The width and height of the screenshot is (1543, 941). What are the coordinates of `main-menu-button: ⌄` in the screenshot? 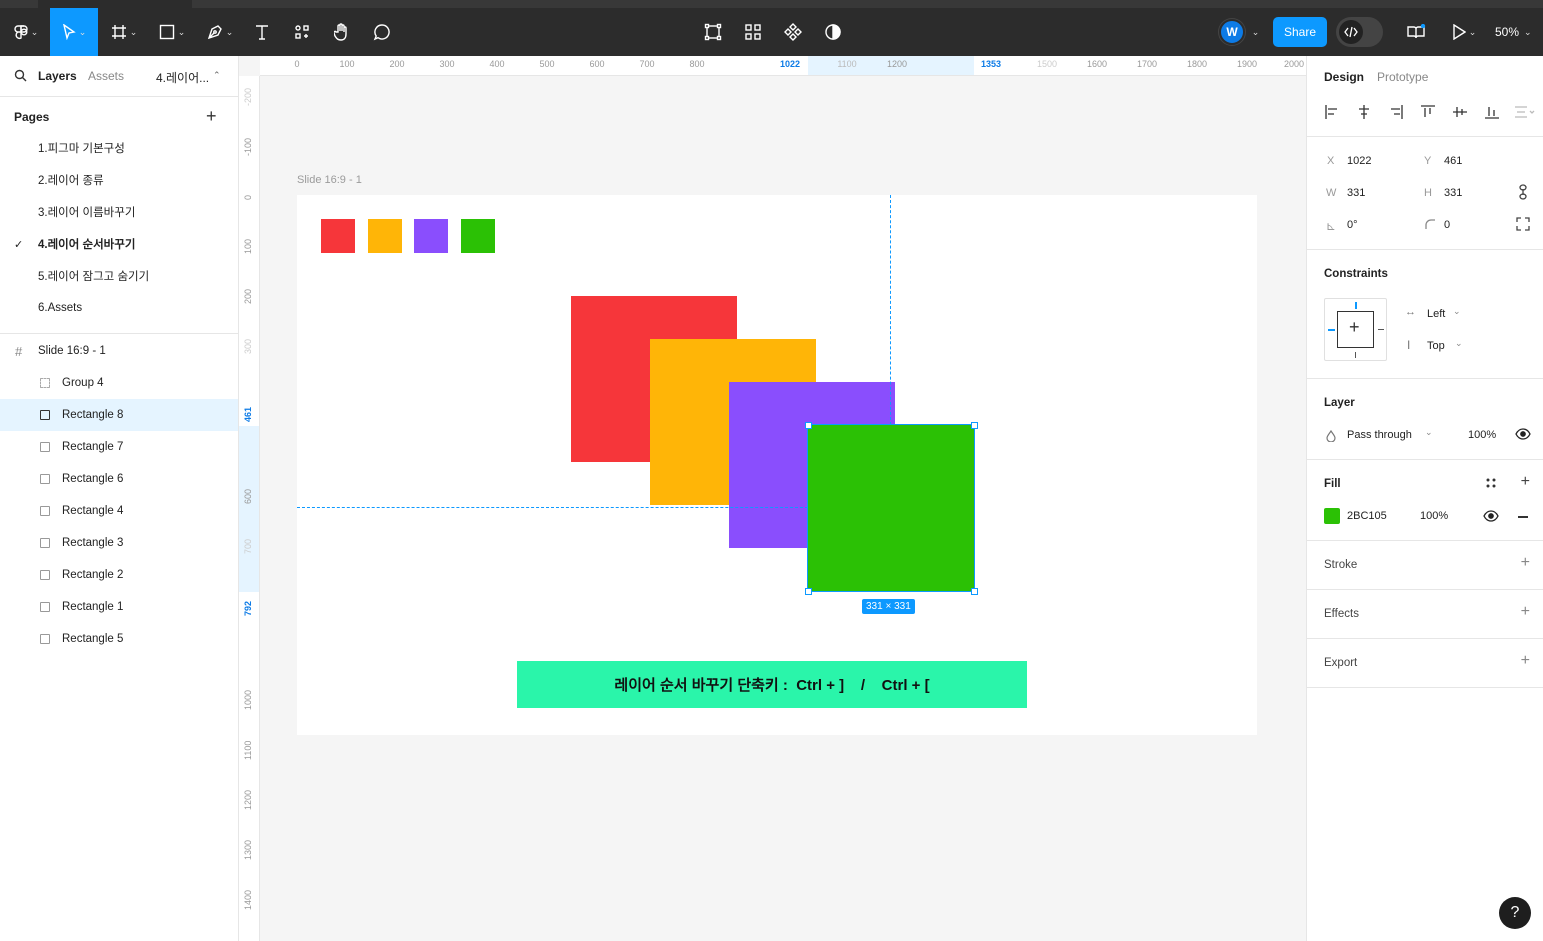 It's located at (26, 32).